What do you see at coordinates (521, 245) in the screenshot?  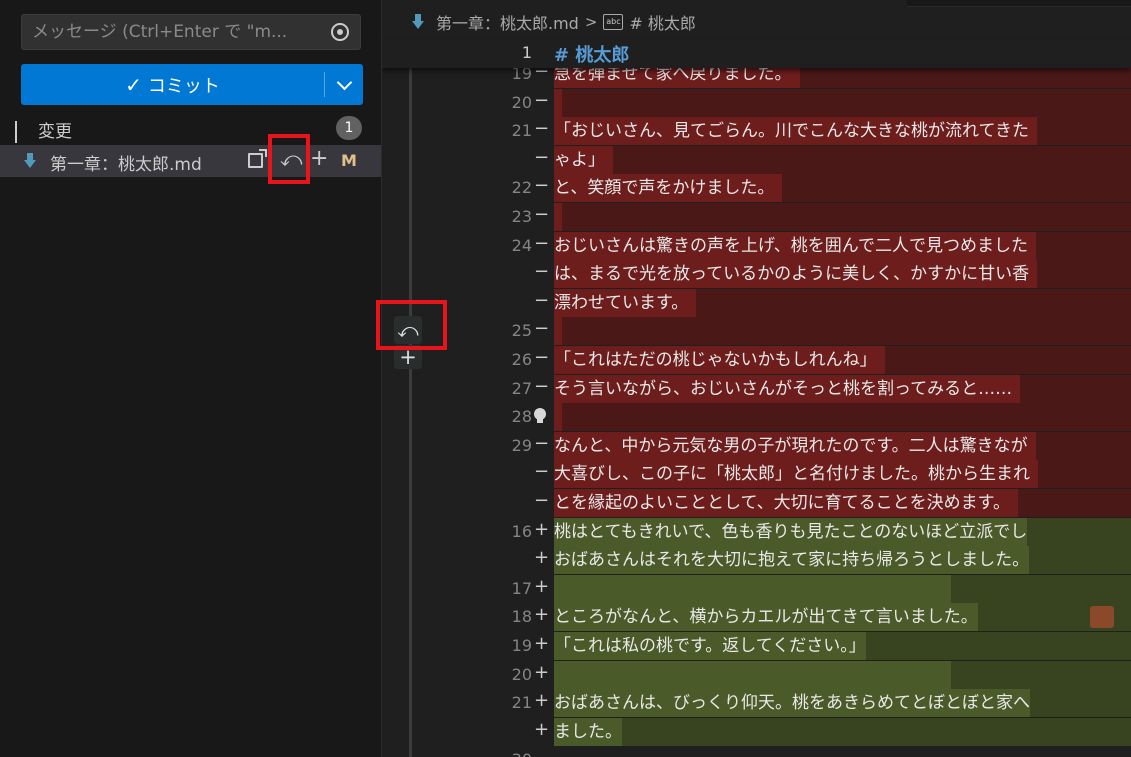 I see `line-number: 24` at bounding box center [521, 245].